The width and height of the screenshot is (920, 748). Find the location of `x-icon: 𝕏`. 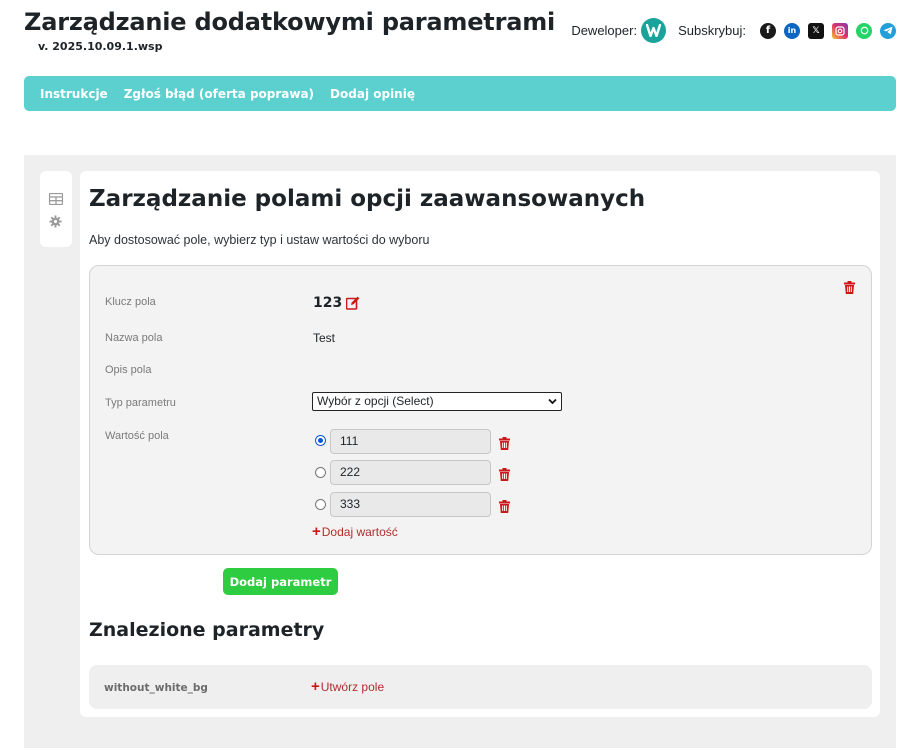

x-icon: 𝕏 is located at coordinates (816, 30).